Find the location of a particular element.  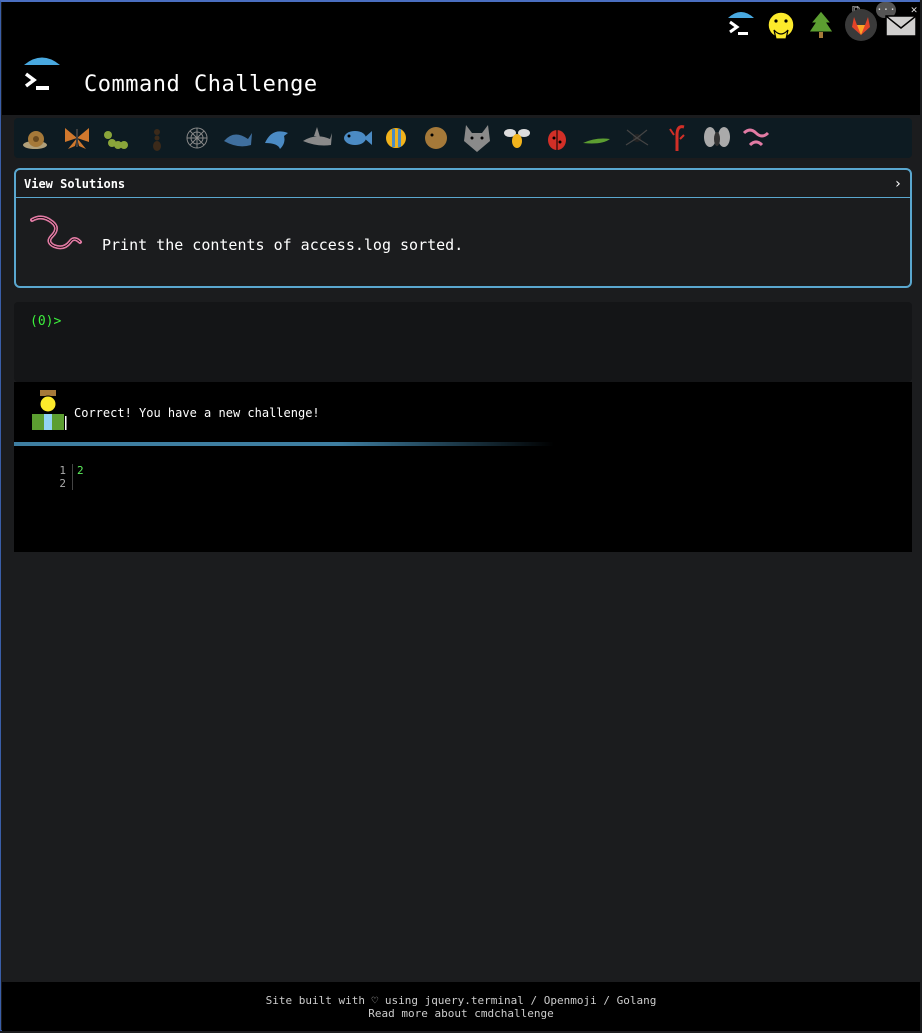

logo-terminal-icon is located at coordinates (42, 73).